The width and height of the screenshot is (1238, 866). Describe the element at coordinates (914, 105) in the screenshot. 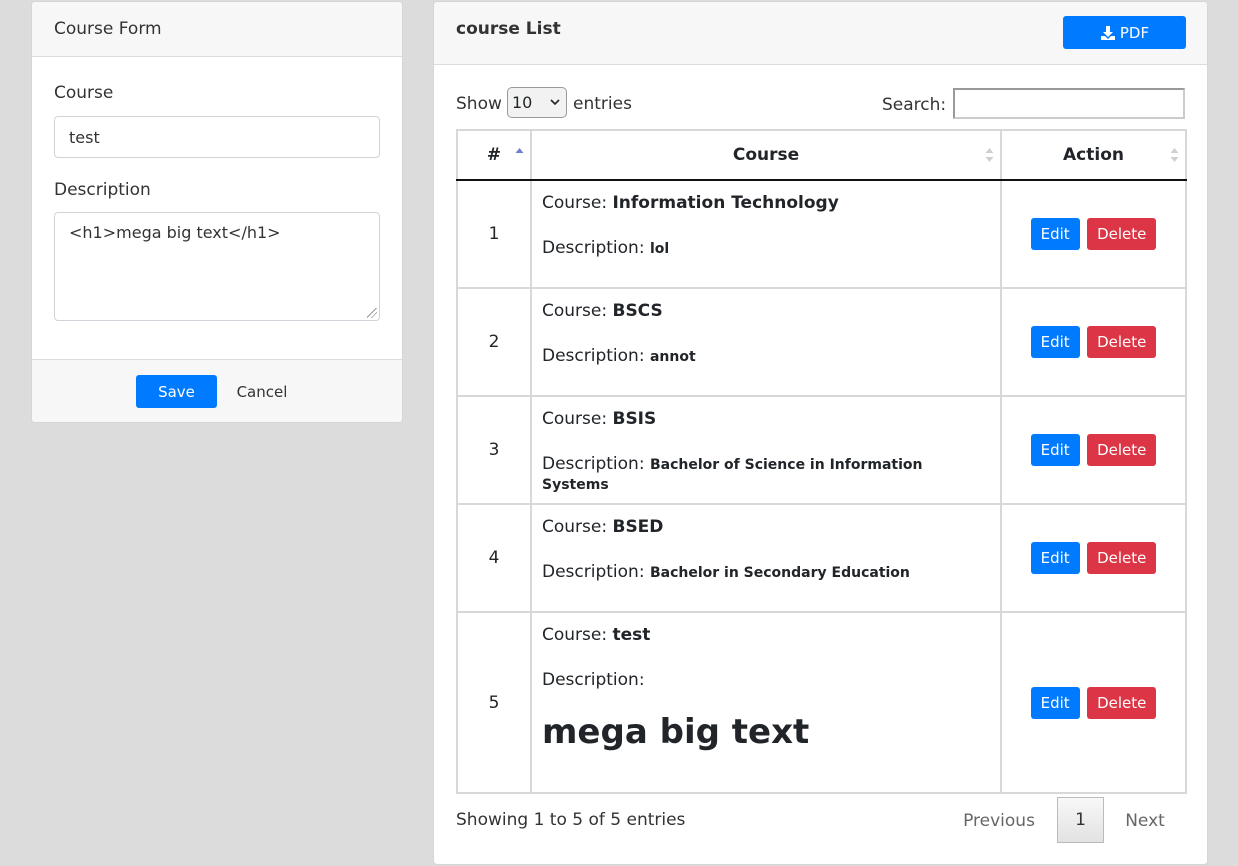

I see `search-label: Search:` at that location.